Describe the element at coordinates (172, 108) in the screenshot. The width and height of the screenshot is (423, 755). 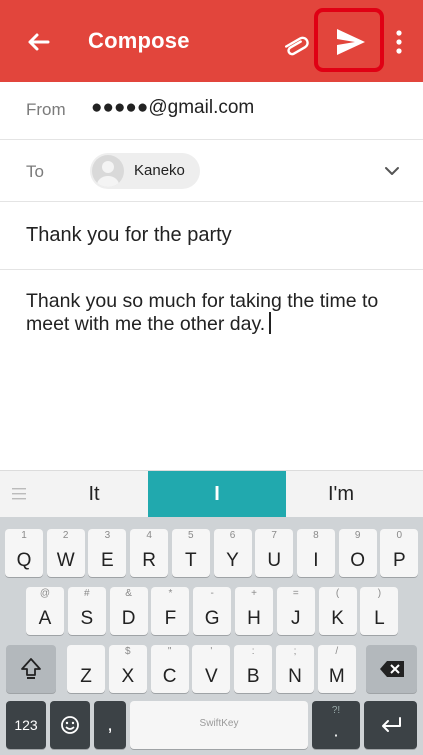
I see `from-address: ●●●●●@gmail.com` at that location.